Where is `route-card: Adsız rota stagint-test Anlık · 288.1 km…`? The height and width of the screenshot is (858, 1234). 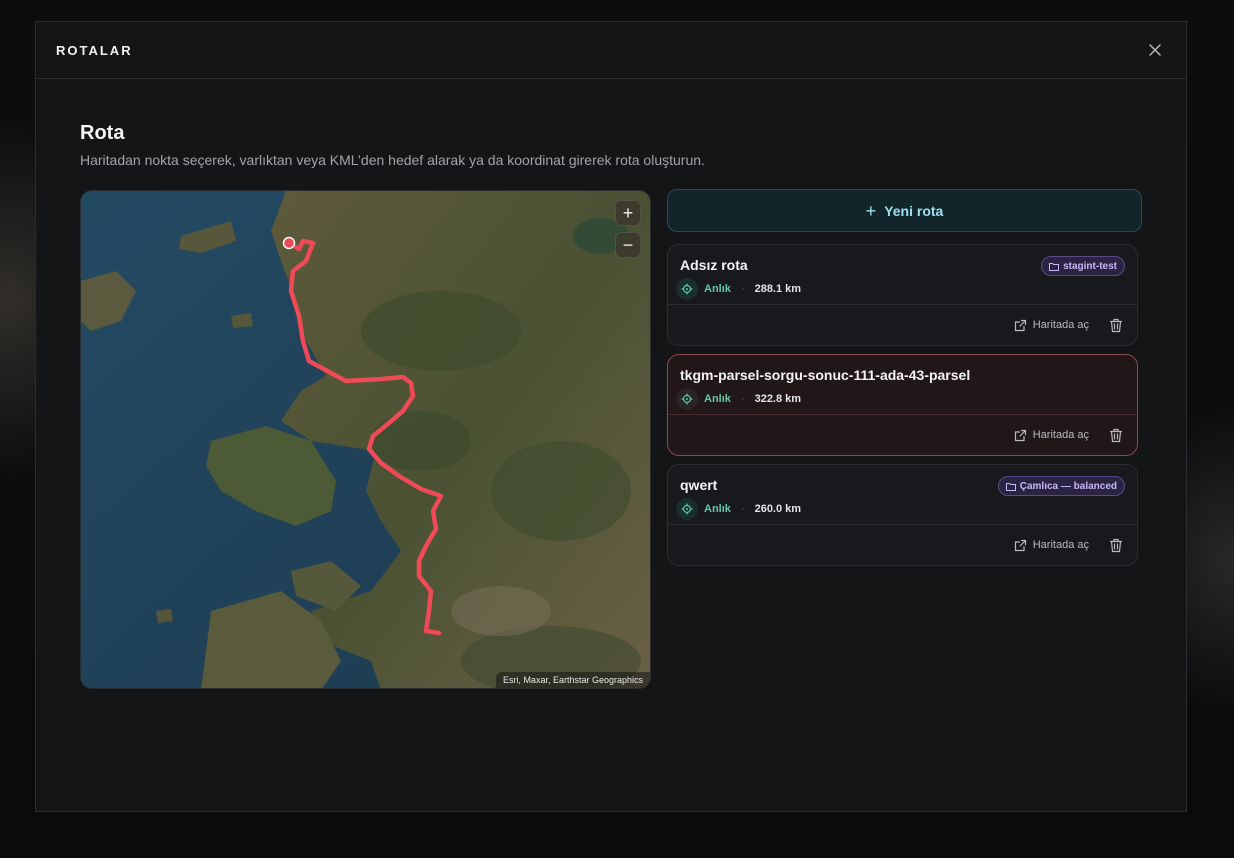
route-card: Adsız rota stagint-test Anlık · 288.1 km… is located at coordinates (902, 295).